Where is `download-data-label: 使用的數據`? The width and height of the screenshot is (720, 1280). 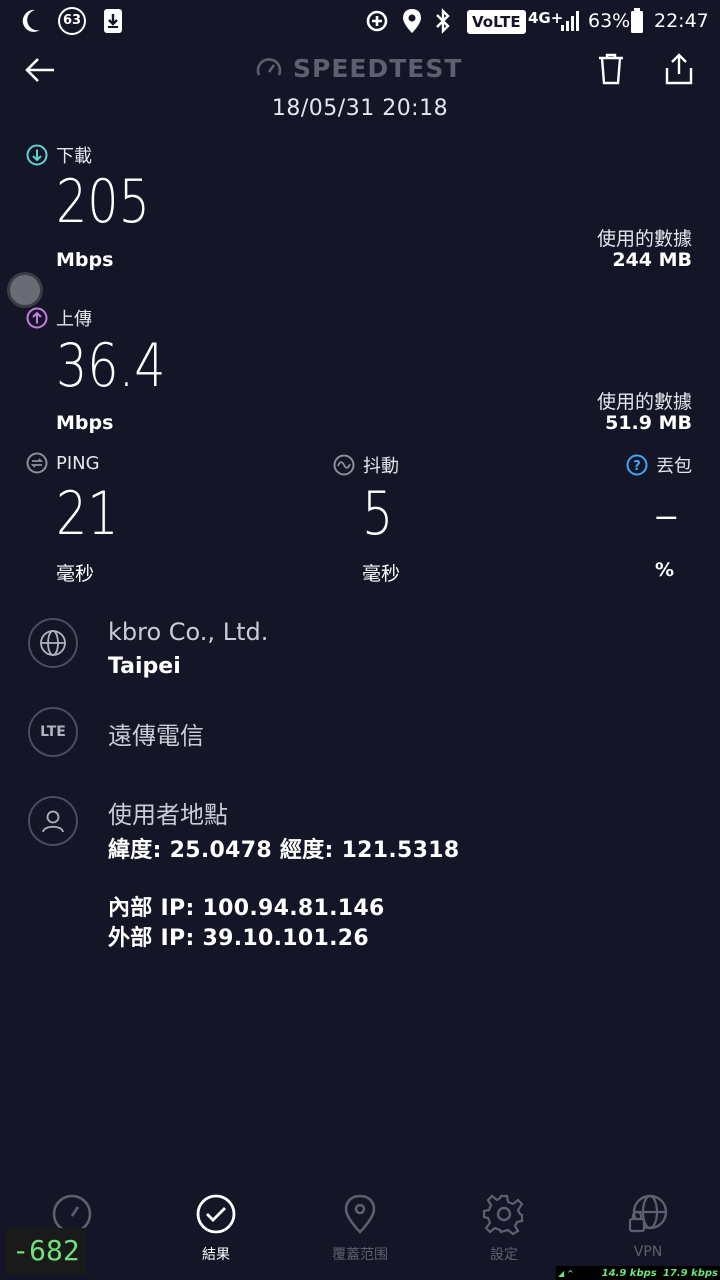 download-data-label: 使用的數據 is located at coordinates (644, 239).